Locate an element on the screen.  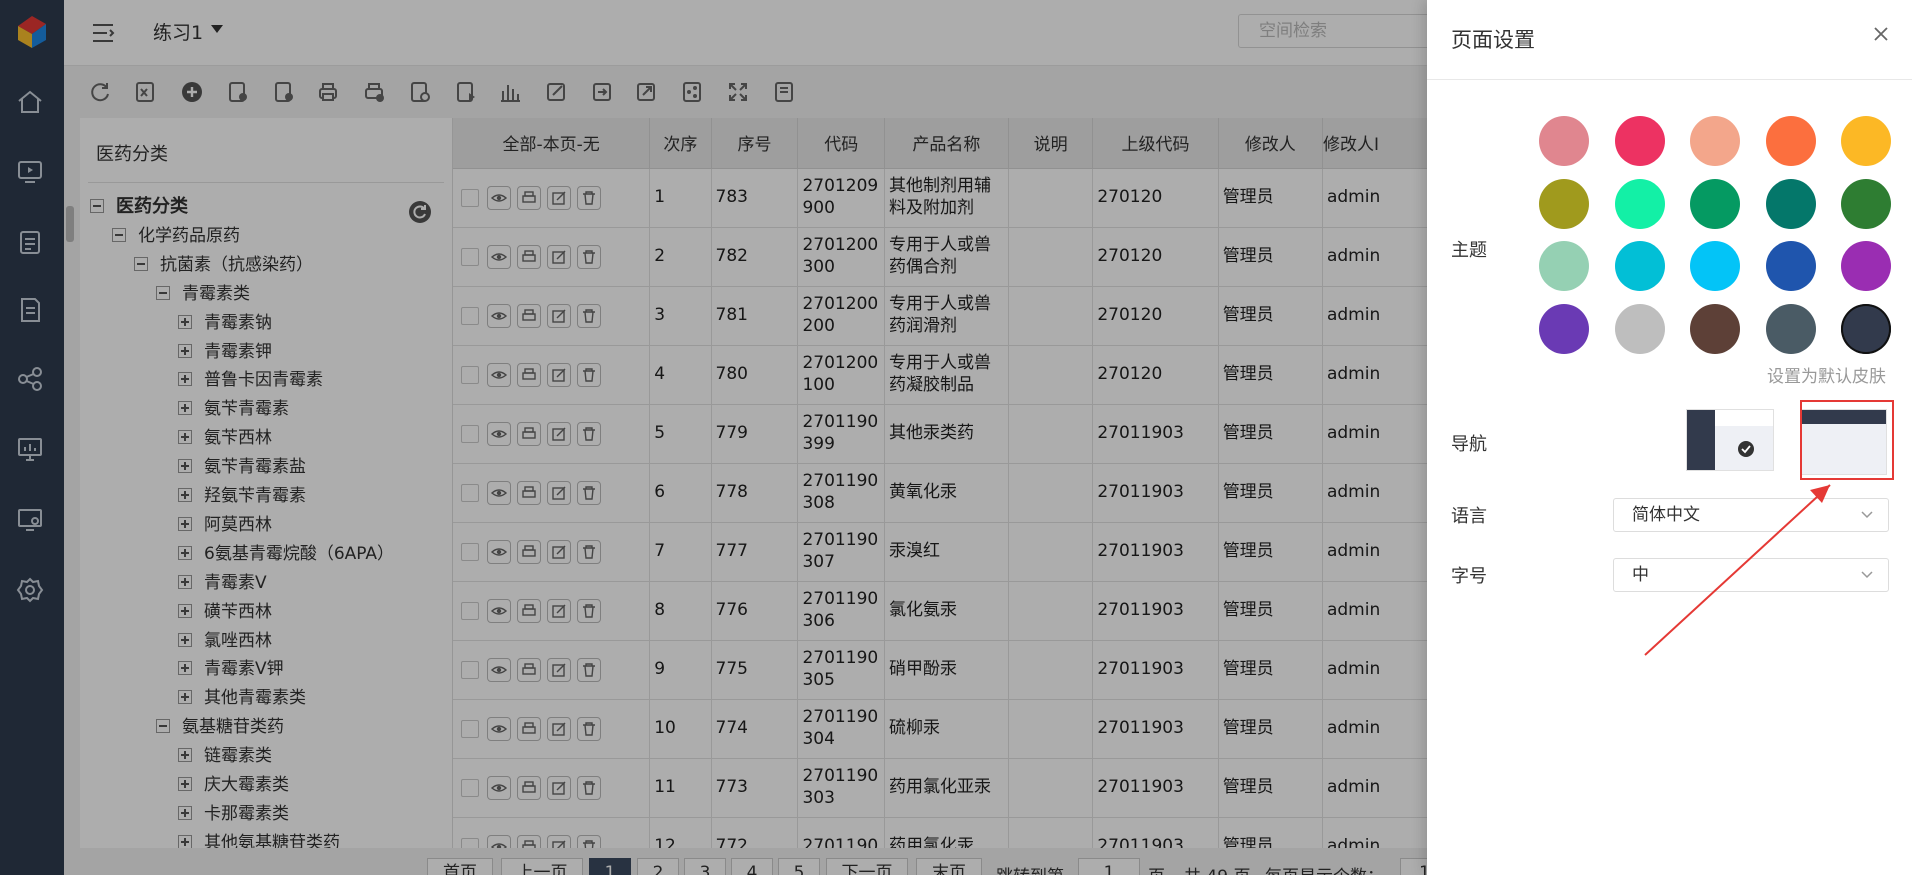
language-label: 语言 is located at coordinates (1469, 516).